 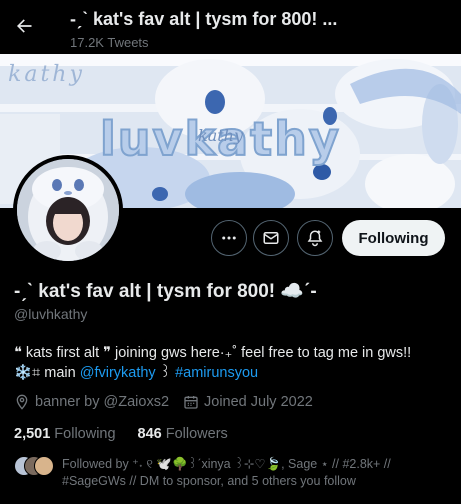 What do you see at coordinates (22, 402) in the screenshot?
I see `location-icon` at bounding box center [22, 402].